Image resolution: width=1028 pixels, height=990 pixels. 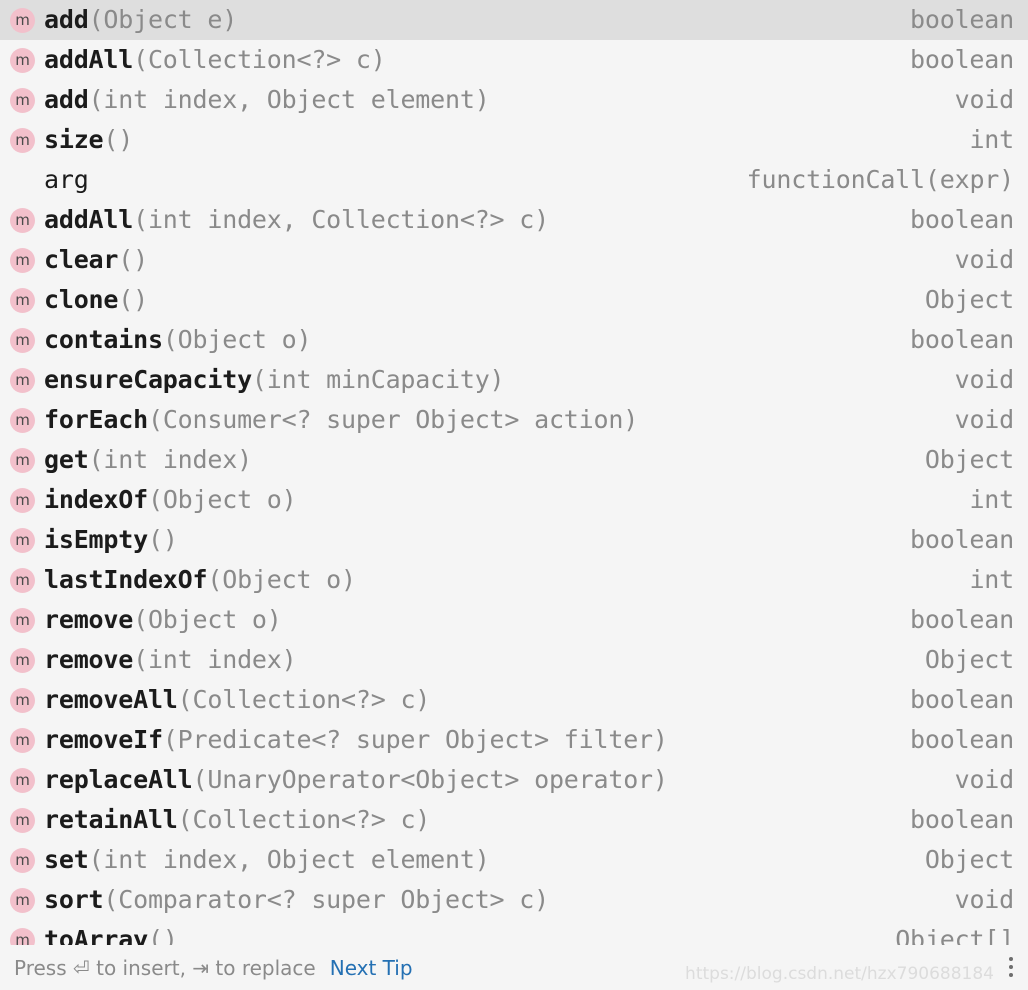 What do you see at coordinates (514, 932) in the screenshot?
I see `completion-item: m toArray() Object[]` at bounding box center [514, 932].